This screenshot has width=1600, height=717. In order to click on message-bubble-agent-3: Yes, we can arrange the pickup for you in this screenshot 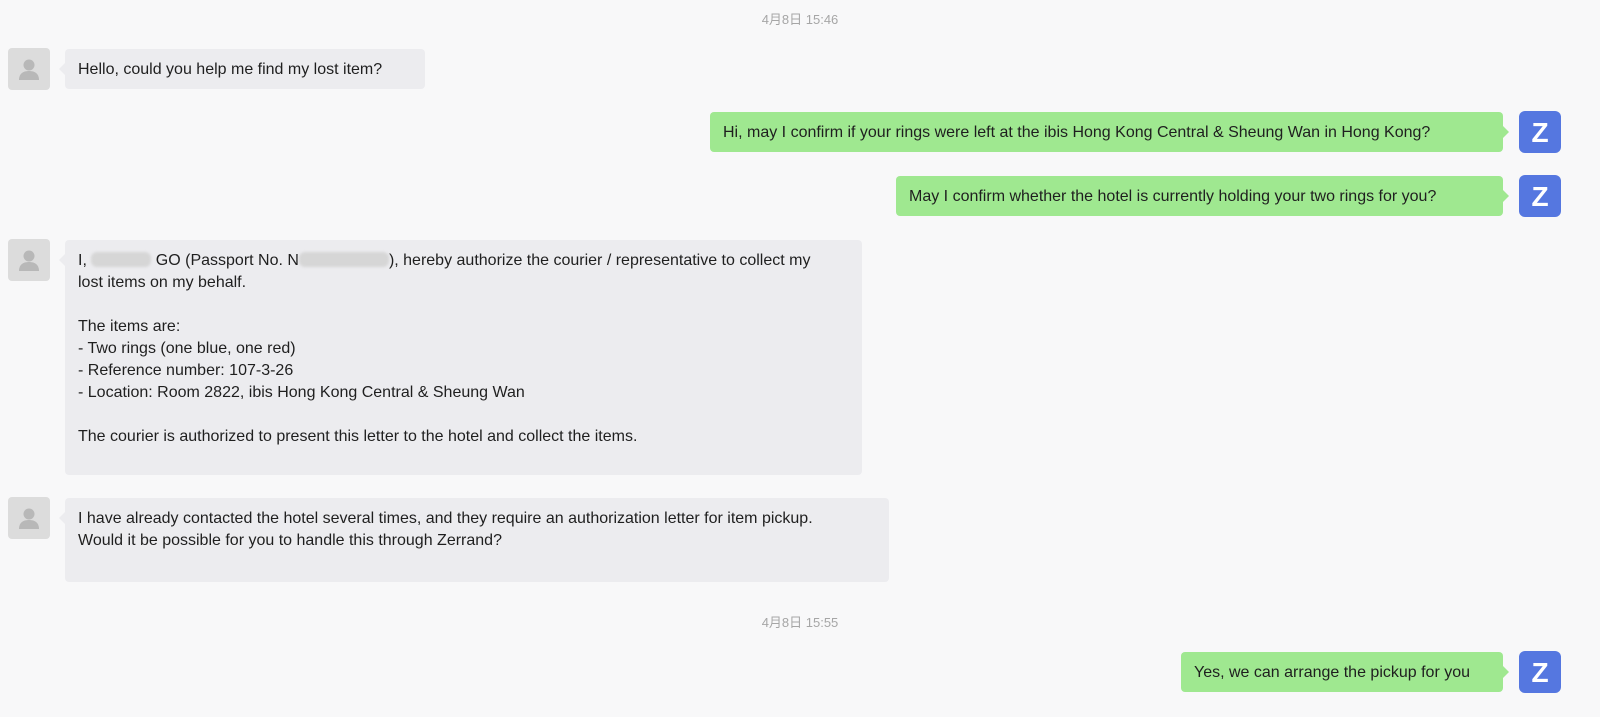, I will do `click(1345, 672)`.